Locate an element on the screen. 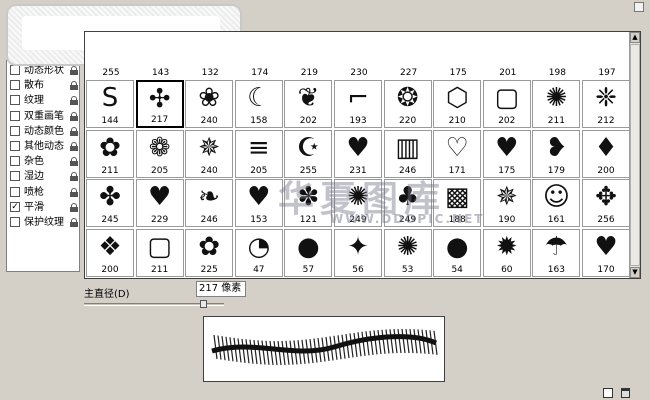 The height and width of the screenshot is (400, 650). brush-preset-cell: ✿ 211 is located at coordinates (110, 153).